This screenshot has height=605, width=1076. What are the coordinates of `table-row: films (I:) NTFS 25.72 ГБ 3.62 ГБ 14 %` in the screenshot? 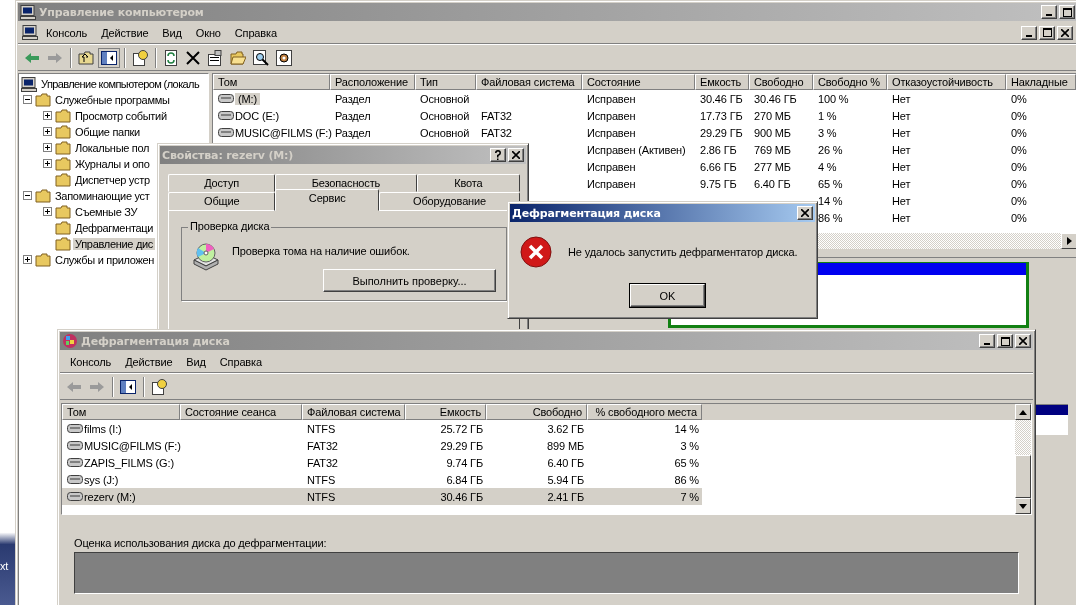 It's located at (382, 428).